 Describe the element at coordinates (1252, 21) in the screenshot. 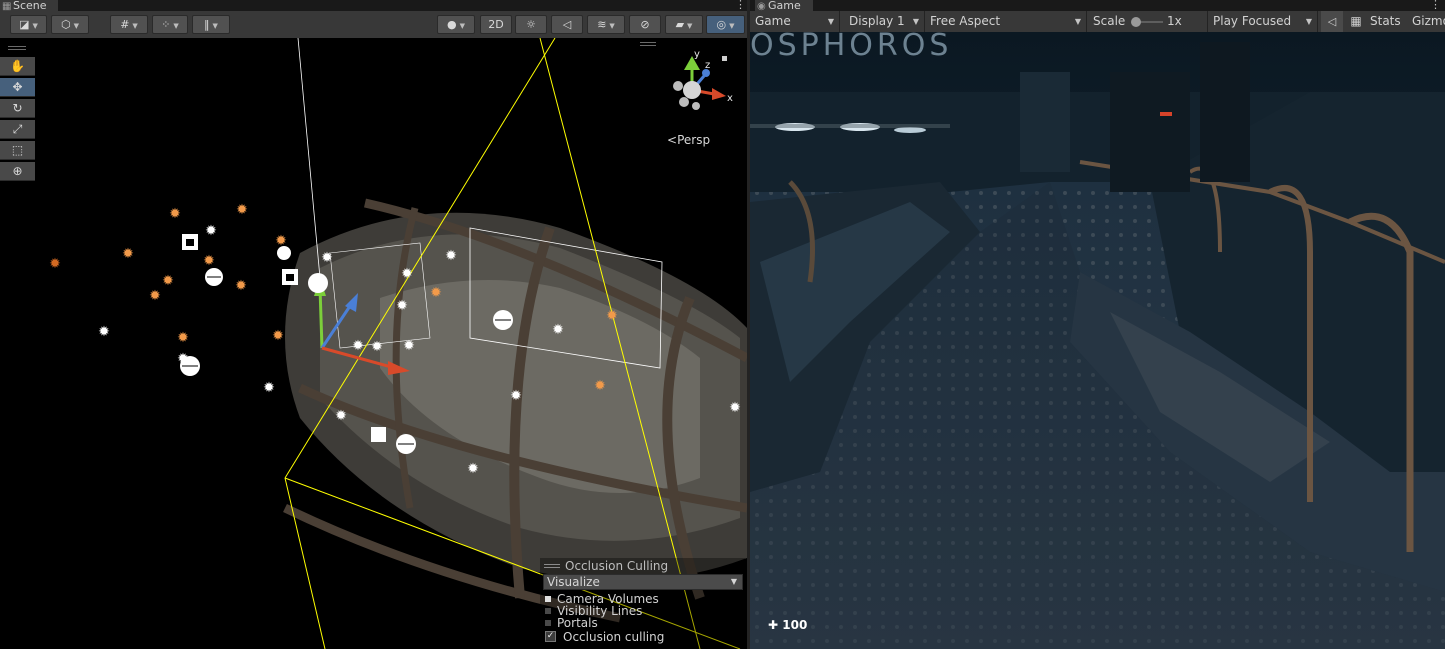

I see `play-mode-value: Play Focused` at that location.